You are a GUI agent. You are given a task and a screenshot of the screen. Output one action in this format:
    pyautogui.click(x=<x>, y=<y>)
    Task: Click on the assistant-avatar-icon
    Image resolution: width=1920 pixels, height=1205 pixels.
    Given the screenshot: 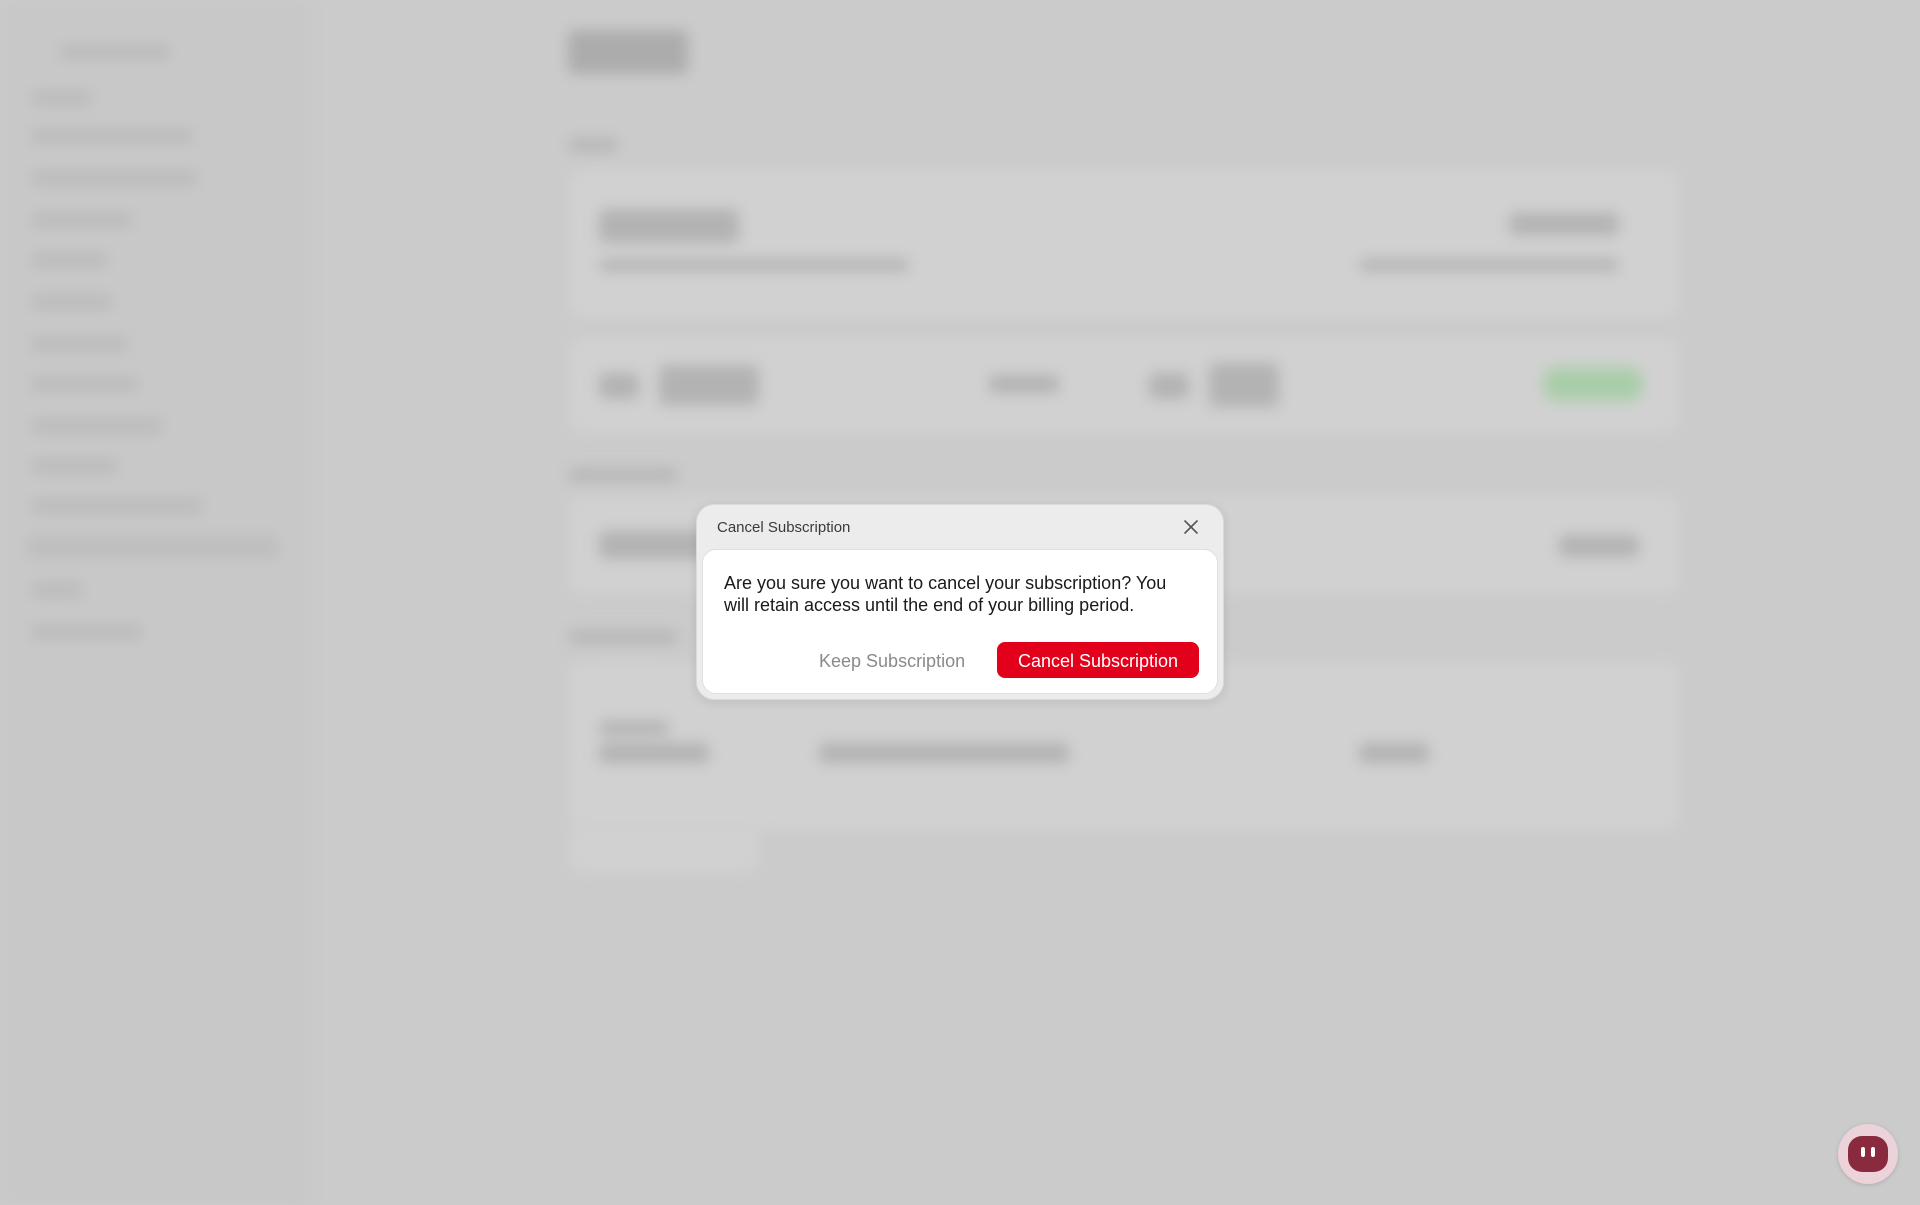 What is the action you would take?
    pyautogui.click(x=1868, y=1154)
    